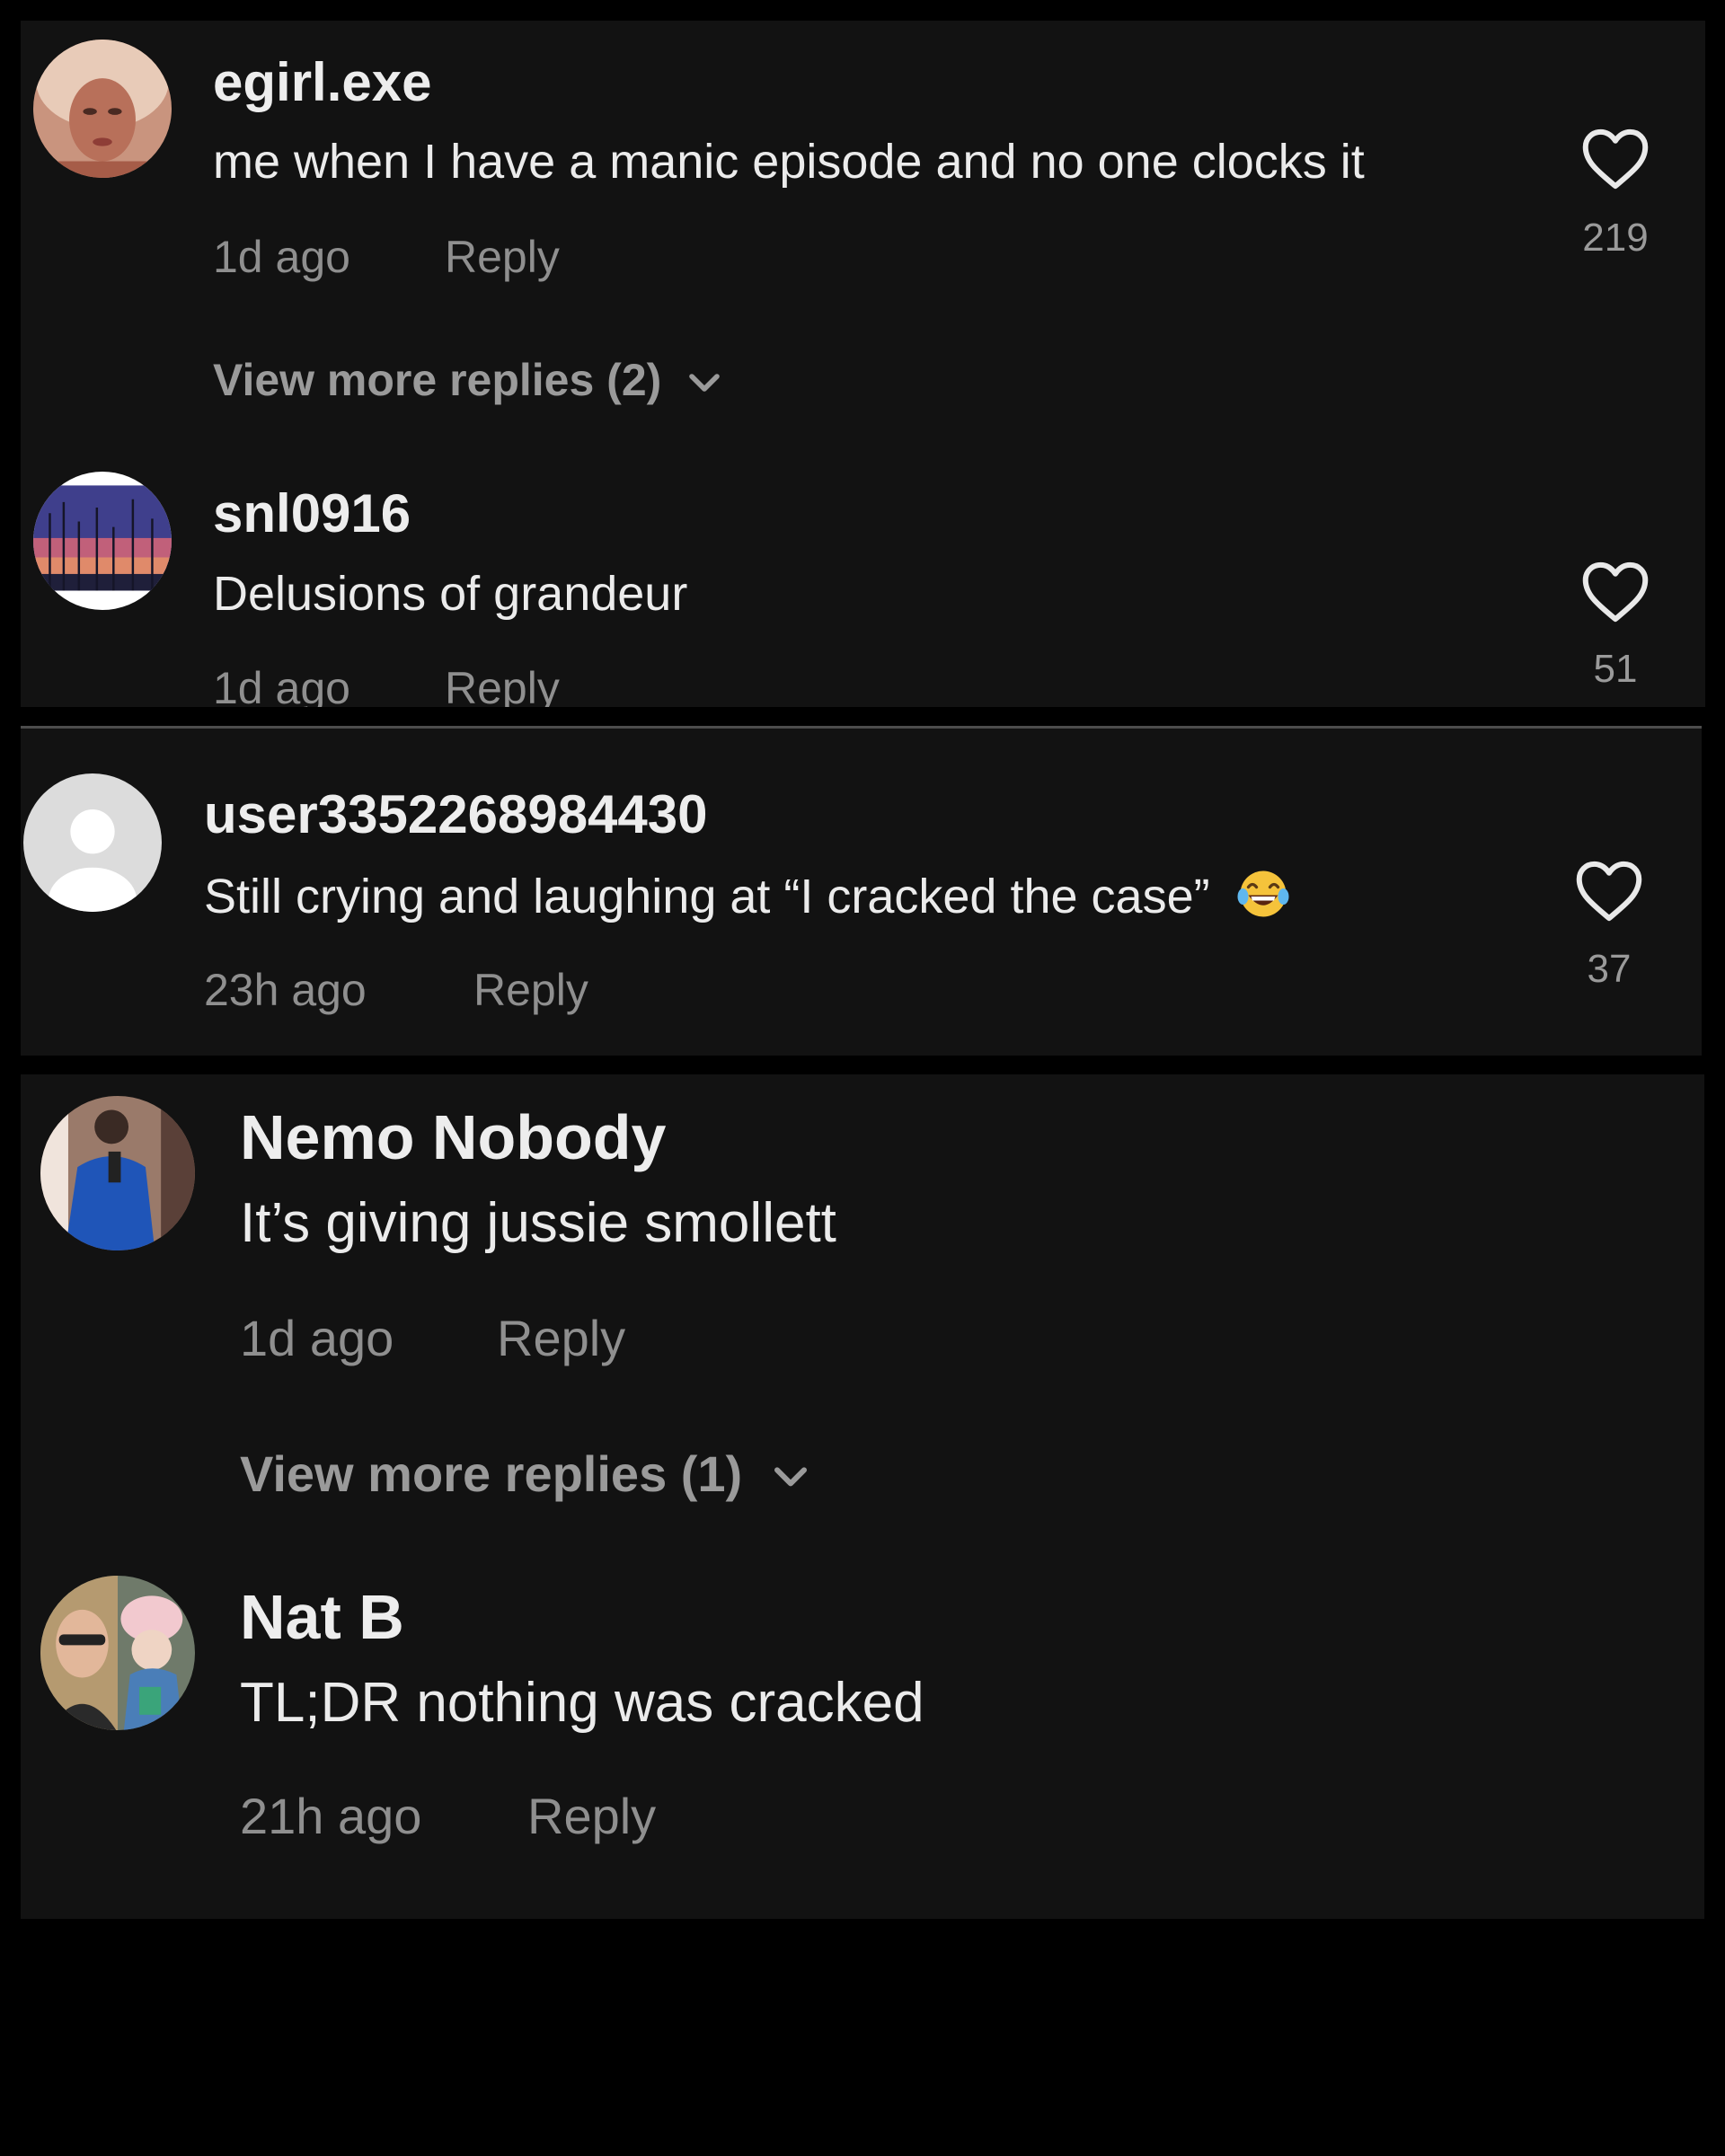 The width and height of the screenshot is (1725, 2156). I want to click on comment-text: Delusions of grandeur, so click(451, 594).